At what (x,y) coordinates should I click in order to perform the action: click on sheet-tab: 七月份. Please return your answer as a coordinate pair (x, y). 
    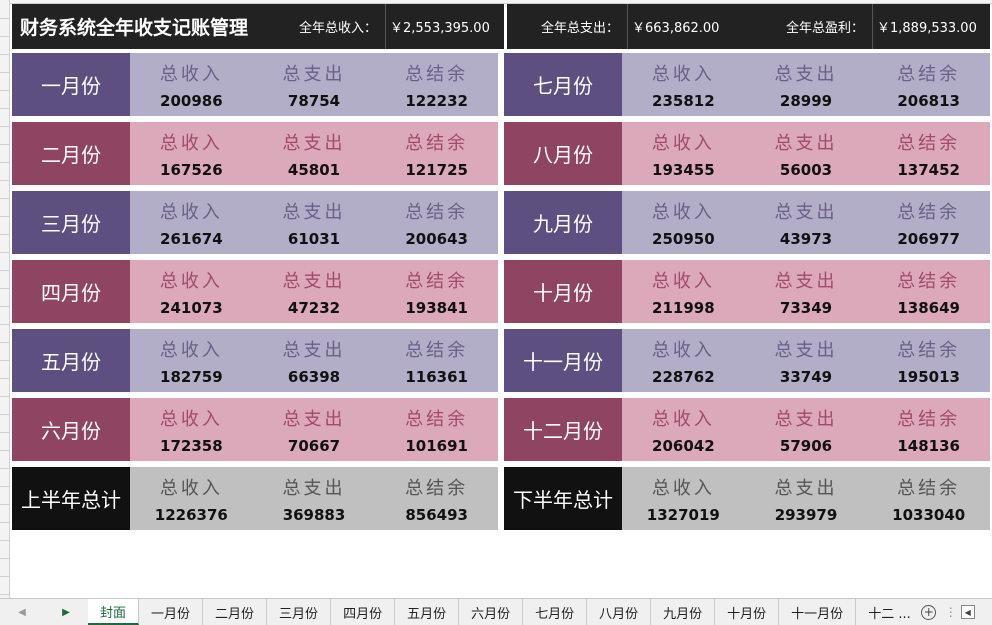
    Looking at the image, I should click on (555, 612).